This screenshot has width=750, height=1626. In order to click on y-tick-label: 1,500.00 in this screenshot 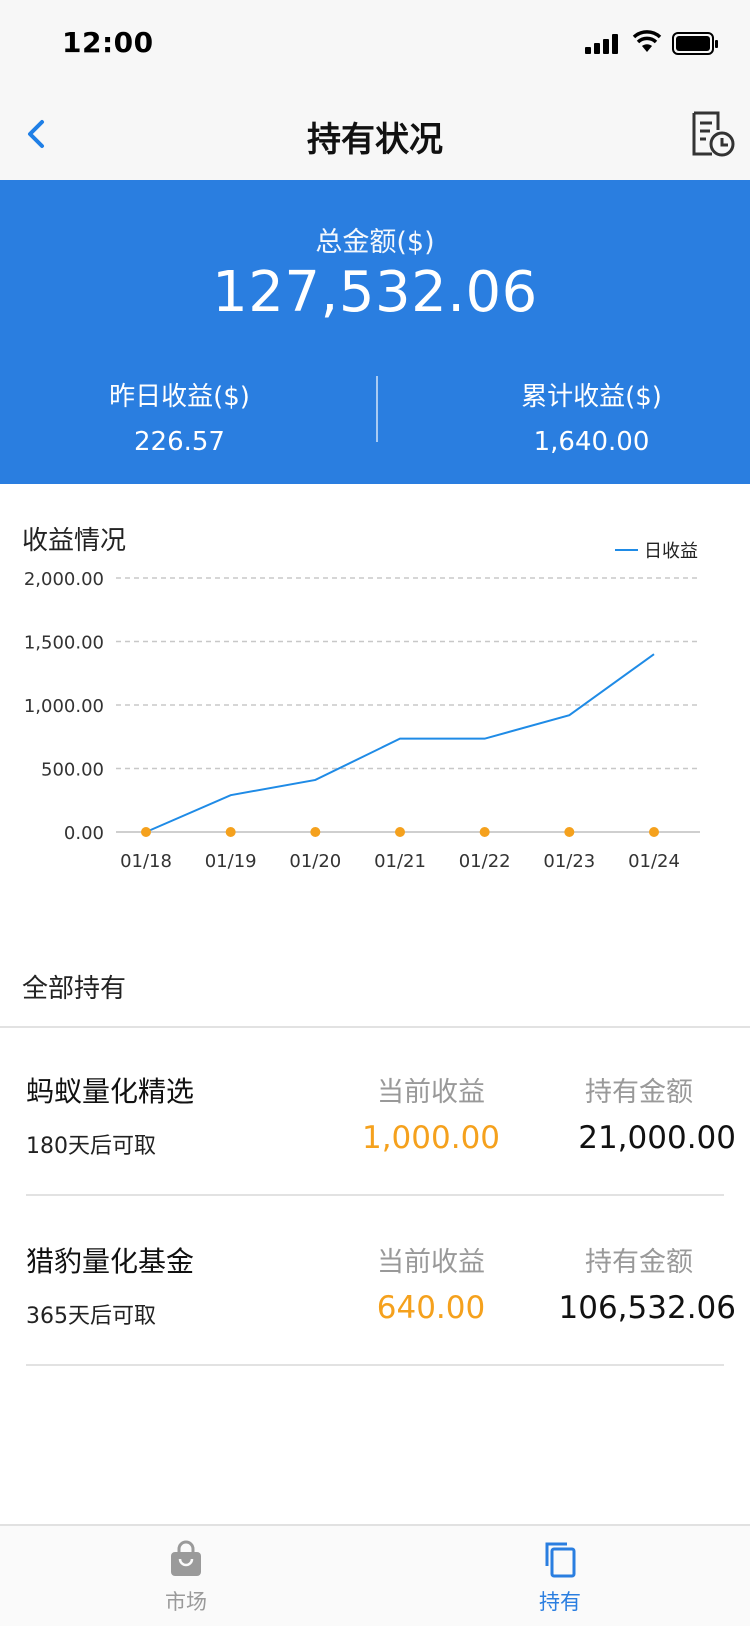, I will do `click(64, 643)`.